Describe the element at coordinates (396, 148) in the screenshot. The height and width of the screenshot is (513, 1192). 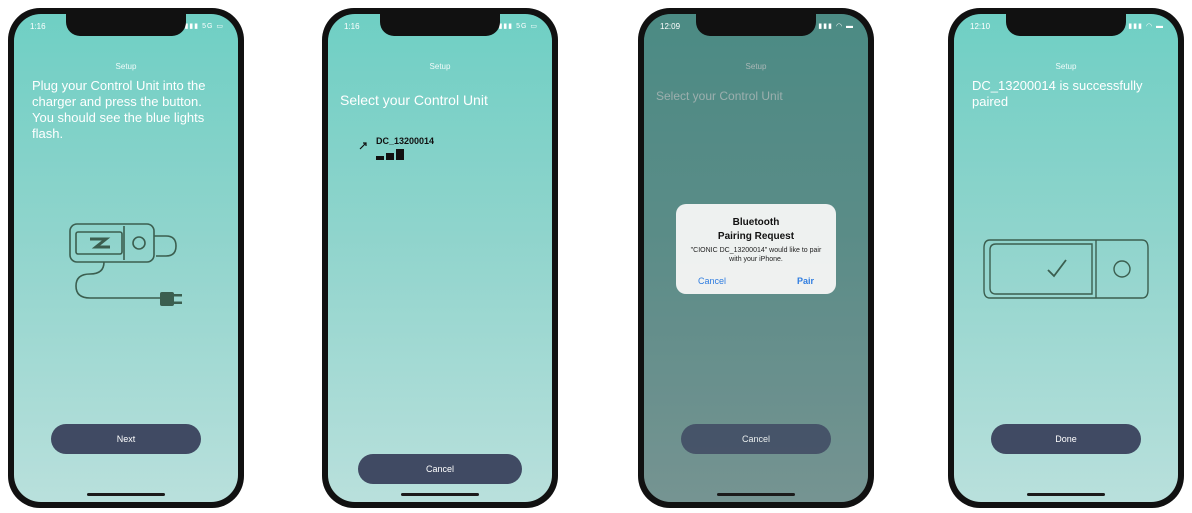
I see `device-list-item: DC_13200014` at that location.